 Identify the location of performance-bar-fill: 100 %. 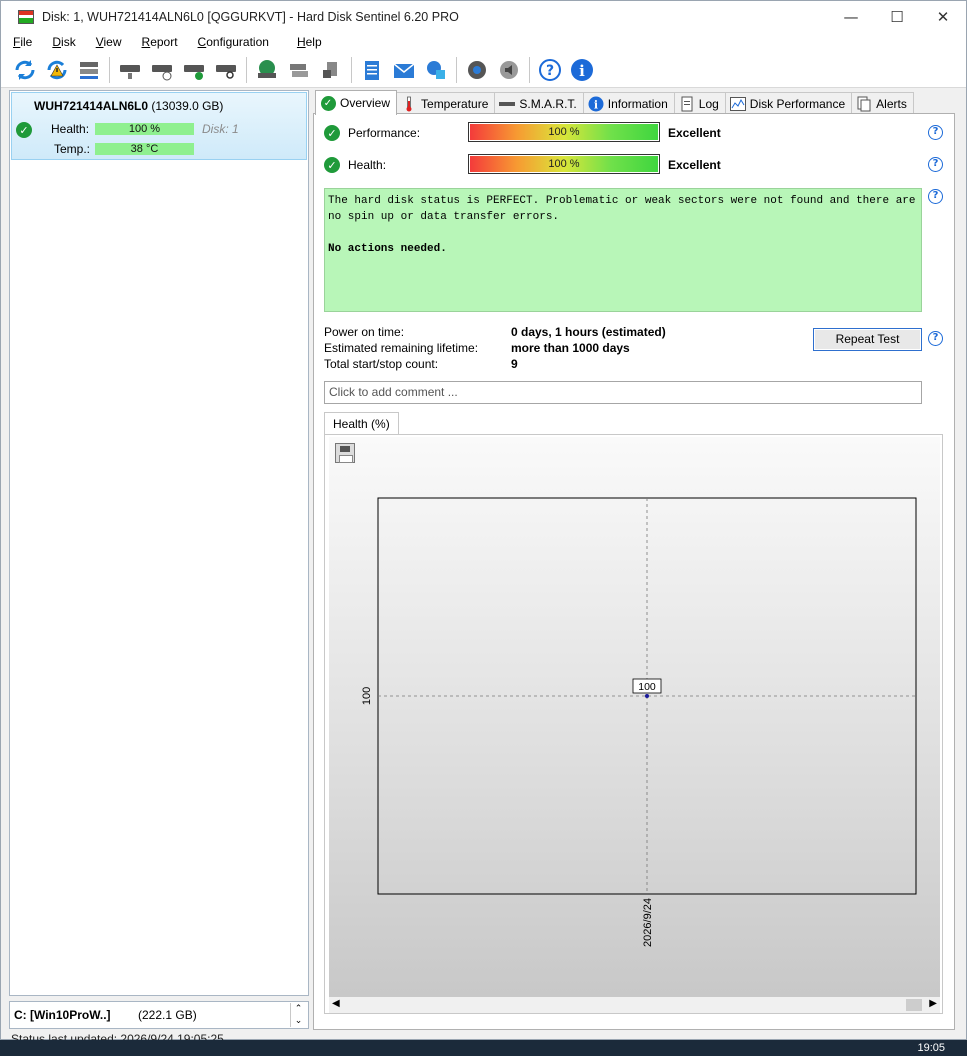
(564, 132).